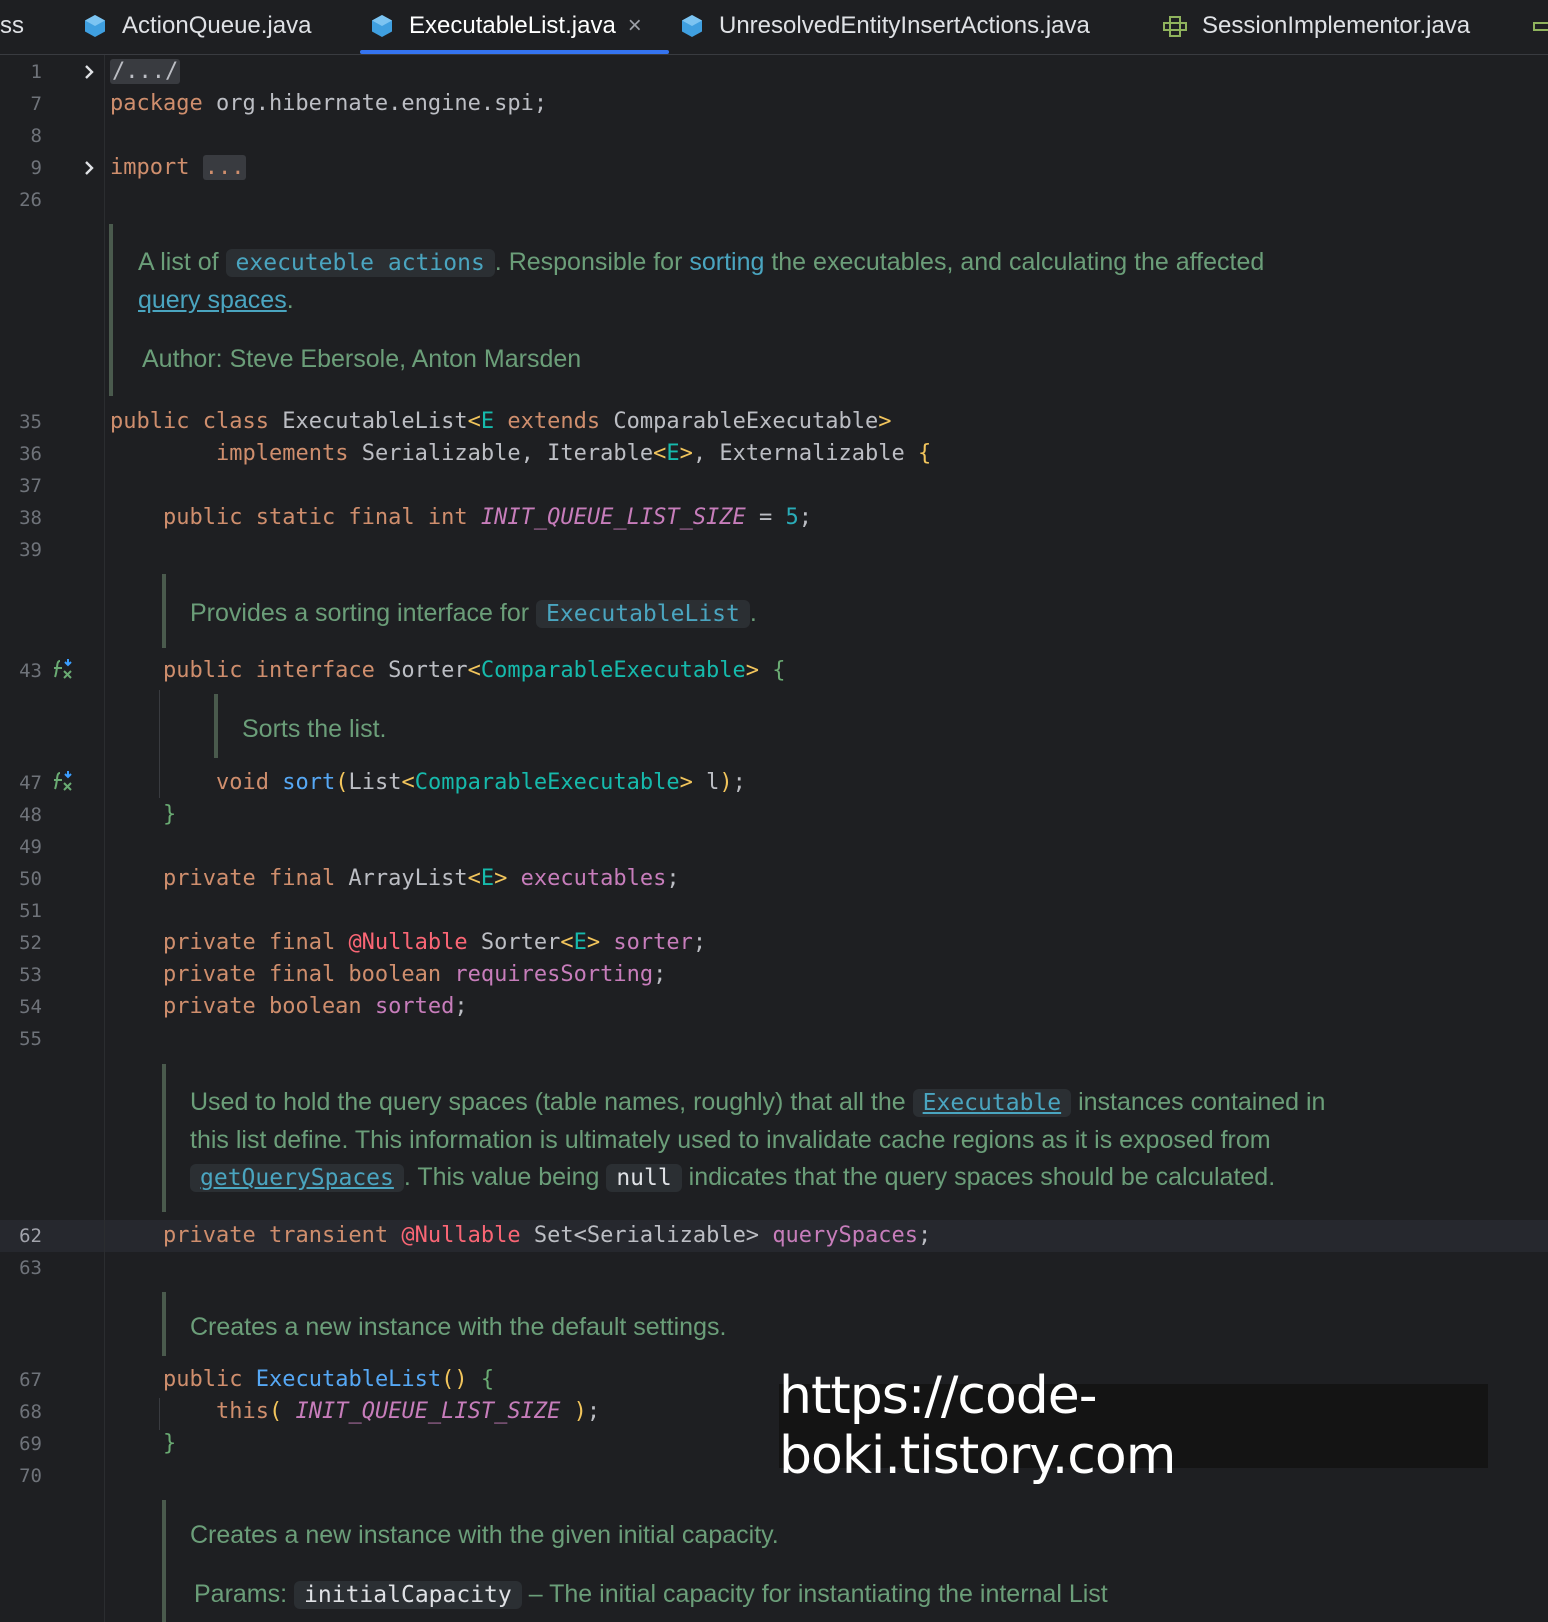  What do you see at coordinates (30, 671) in the screenshot?
I see `line-number: 43` at bounding box center [30, 671].